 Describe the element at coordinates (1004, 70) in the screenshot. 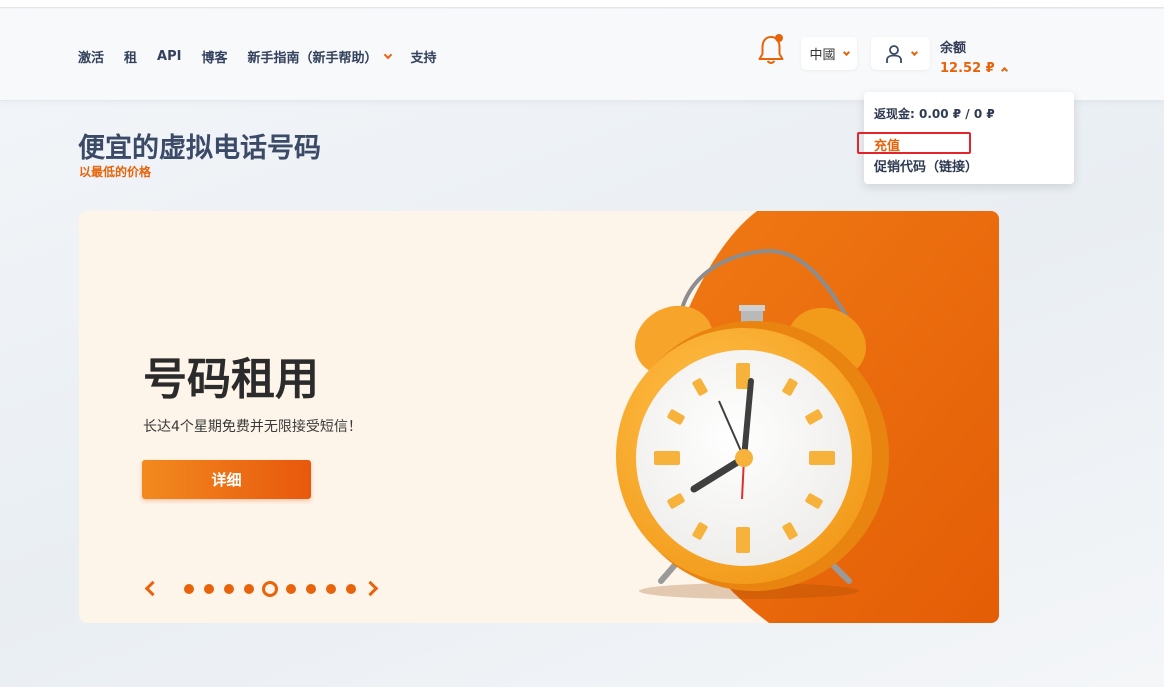

I see `chevron-up-icon` at that location.